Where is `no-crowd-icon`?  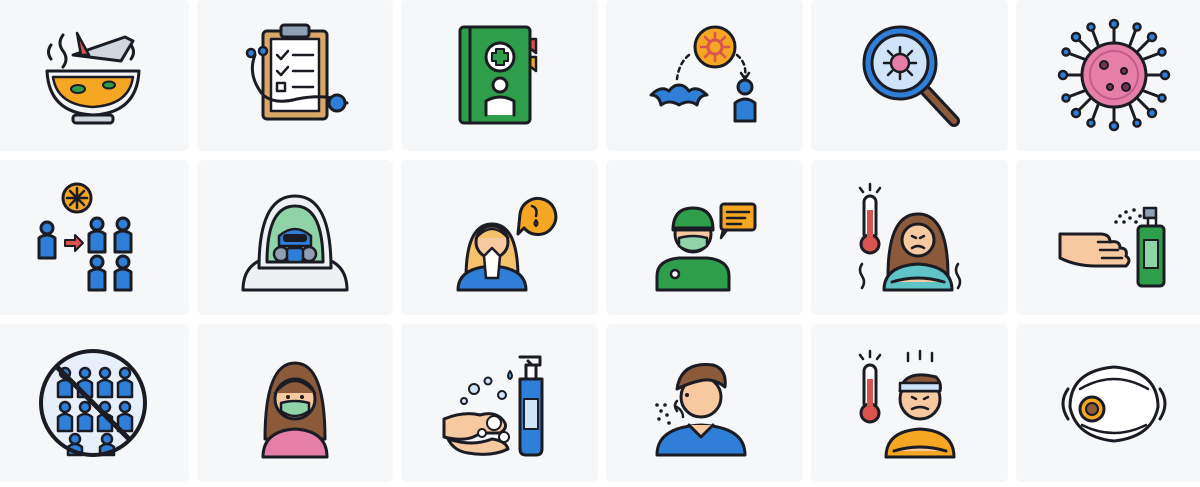
no-crowd-icon is located at coordinates (92, 403).